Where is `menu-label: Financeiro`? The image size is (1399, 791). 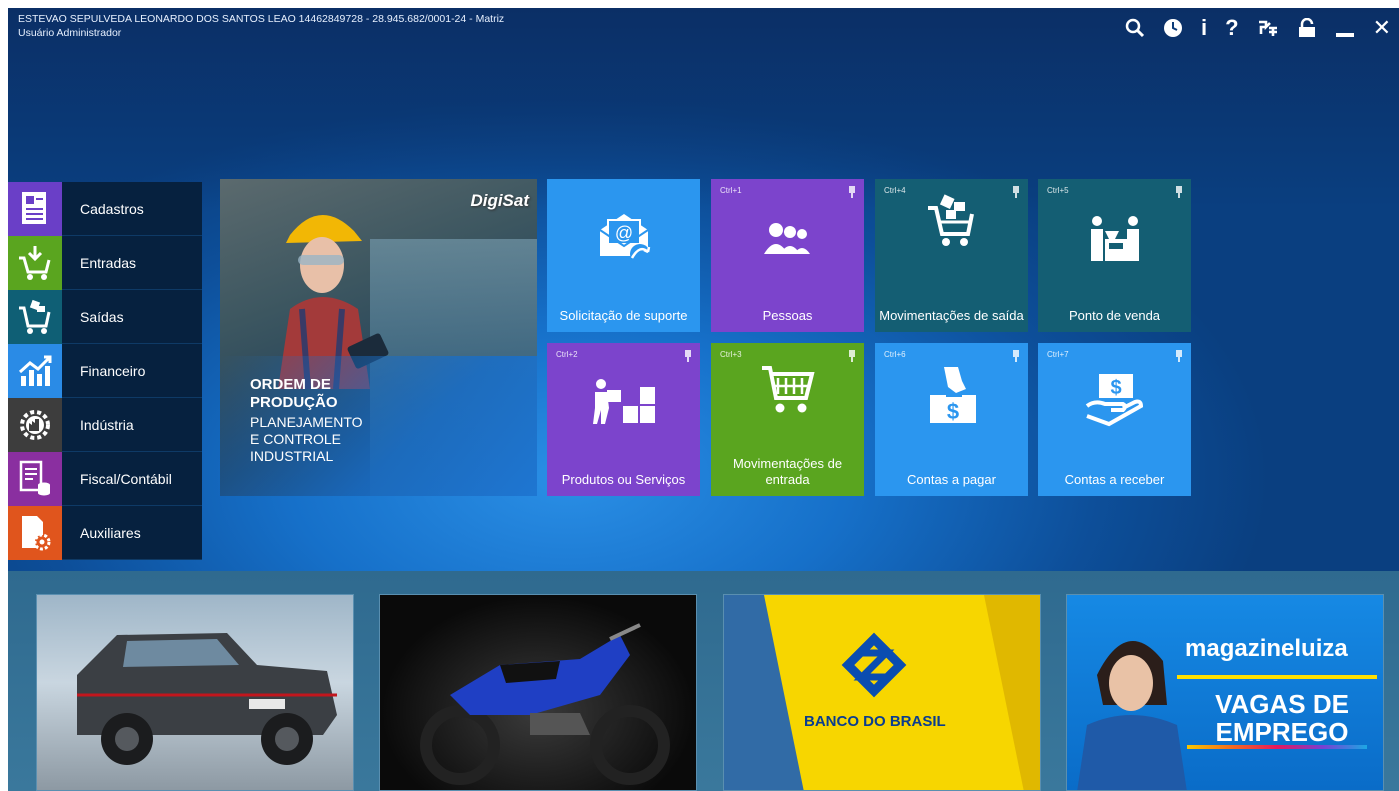
menu-label: Financeiro is located at coordinates (113, 370).